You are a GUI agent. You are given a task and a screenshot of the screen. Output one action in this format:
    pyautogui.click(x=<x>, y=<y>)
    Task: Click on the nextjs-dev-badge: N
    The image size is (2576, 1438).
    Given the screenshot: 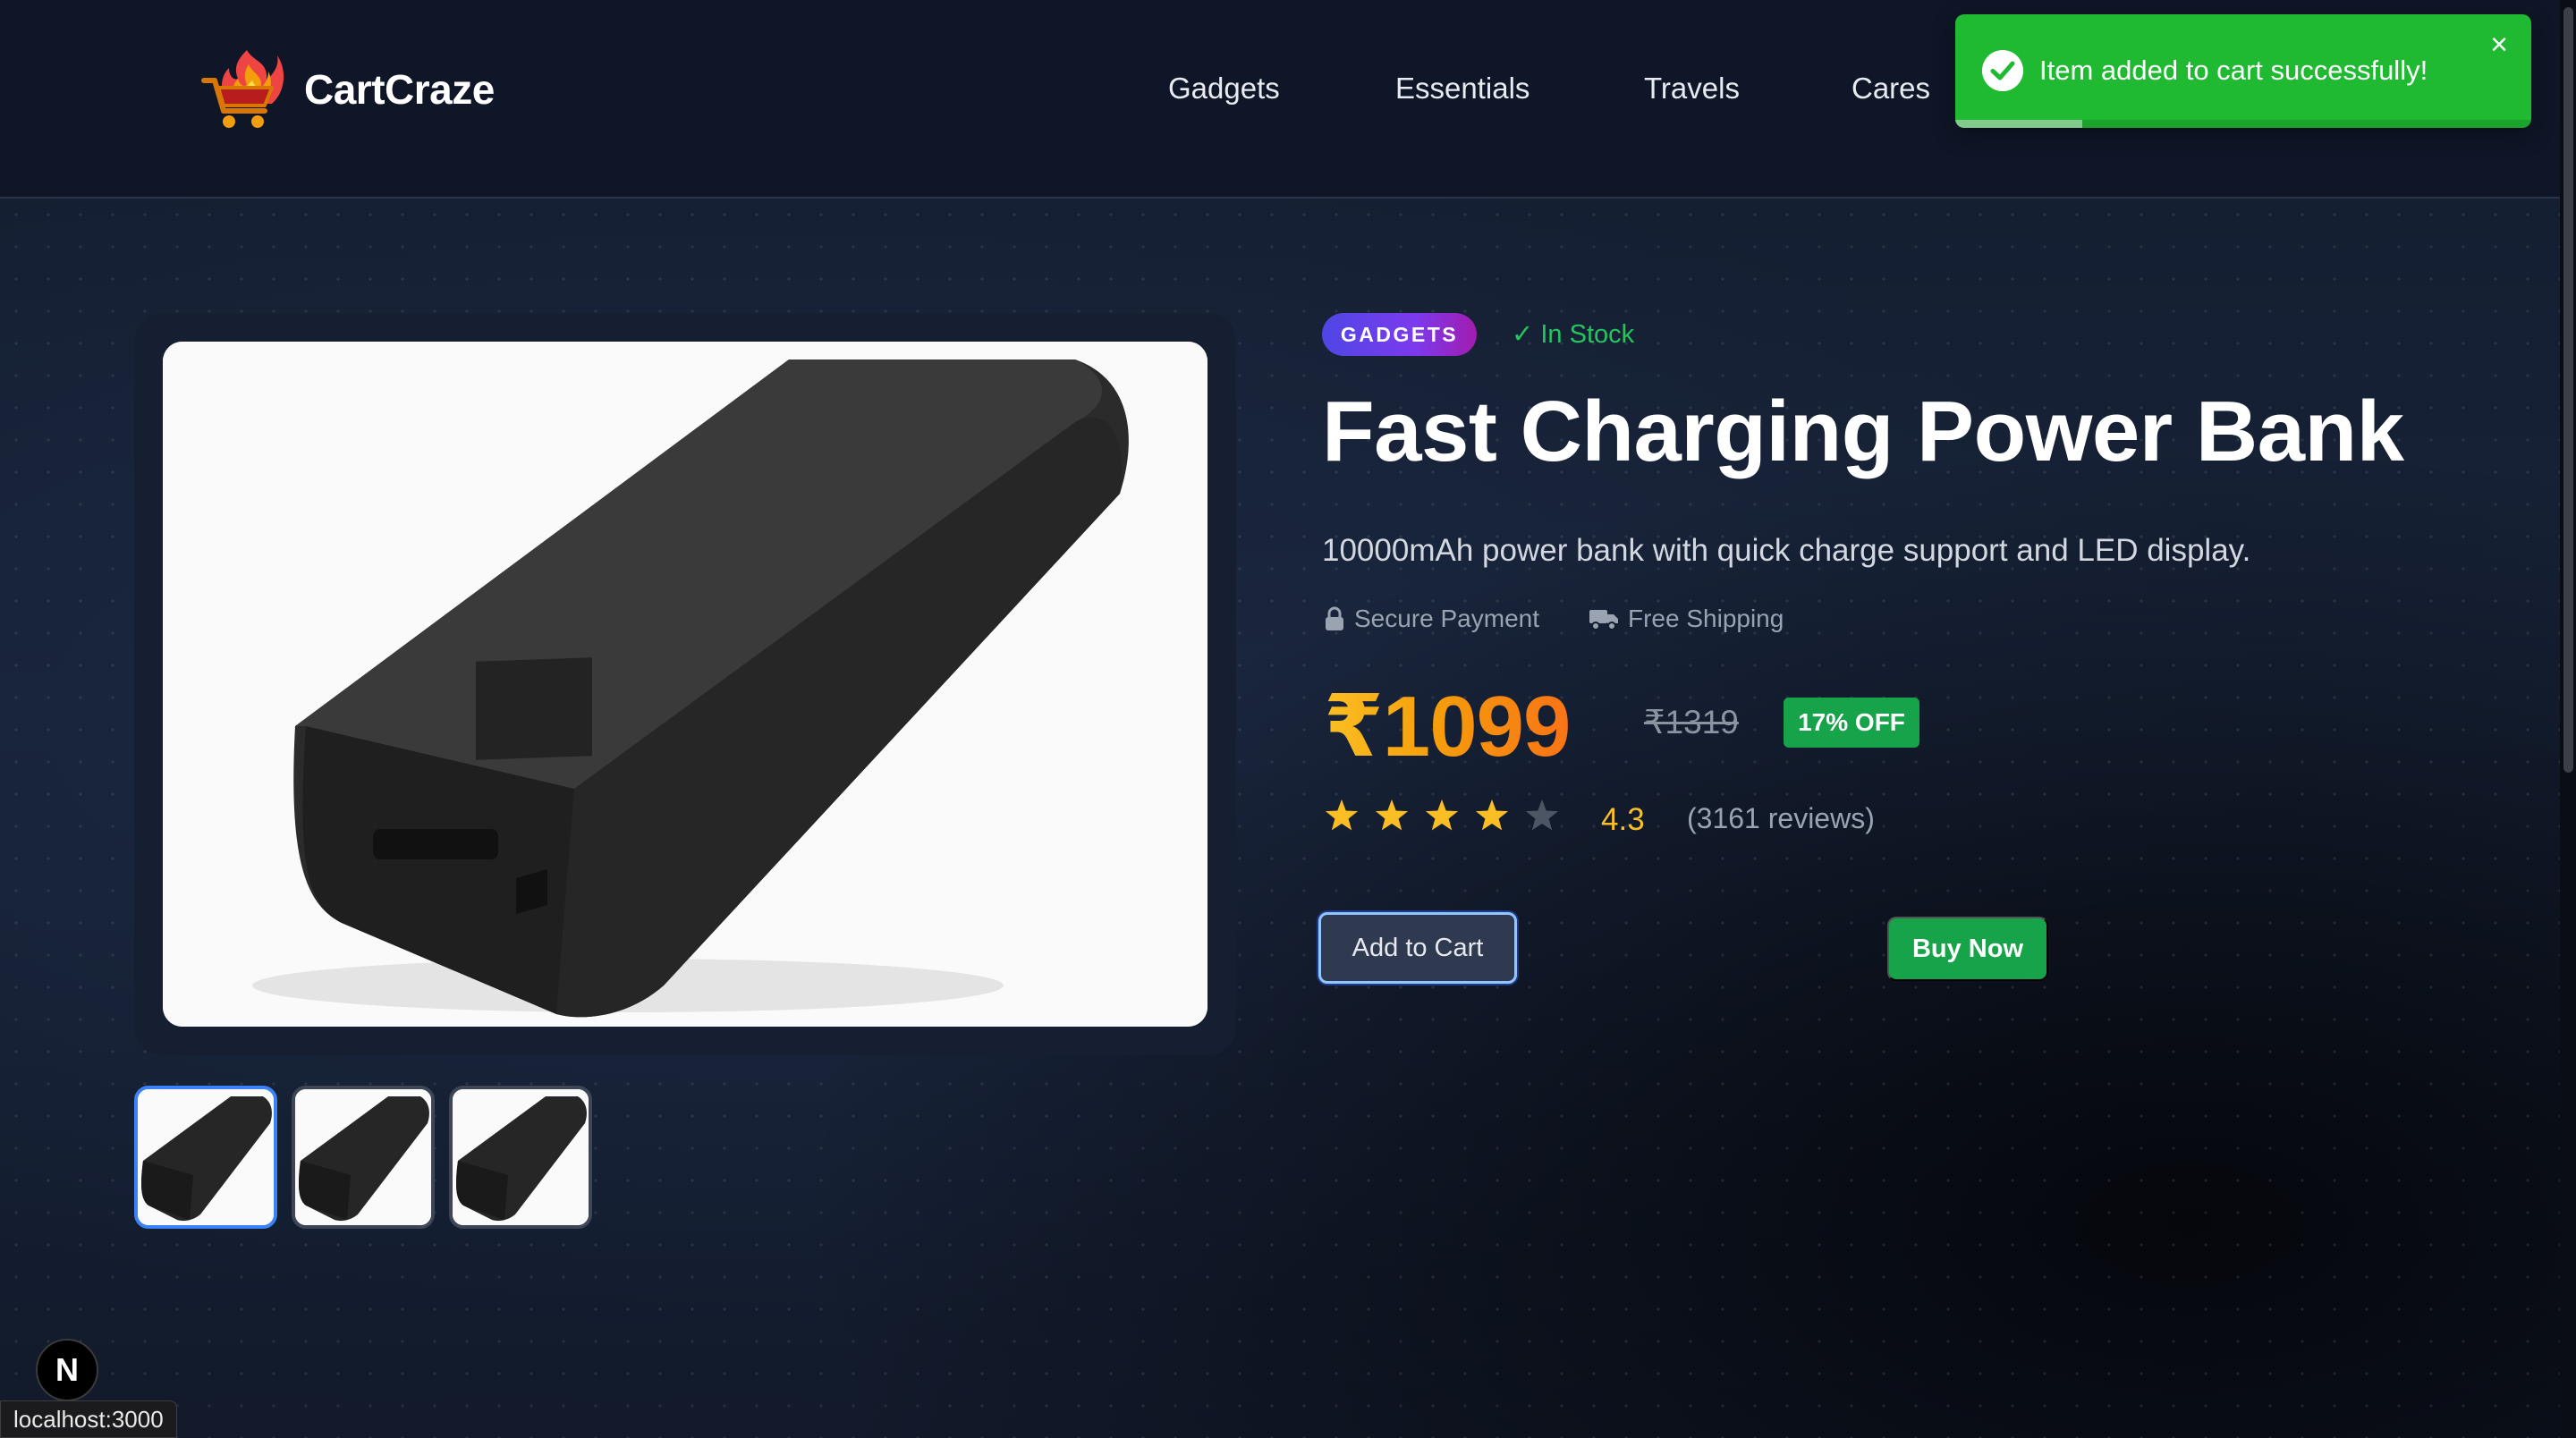 What is the action you would take?
    pyautogui.click(x=67, y=1370)
    